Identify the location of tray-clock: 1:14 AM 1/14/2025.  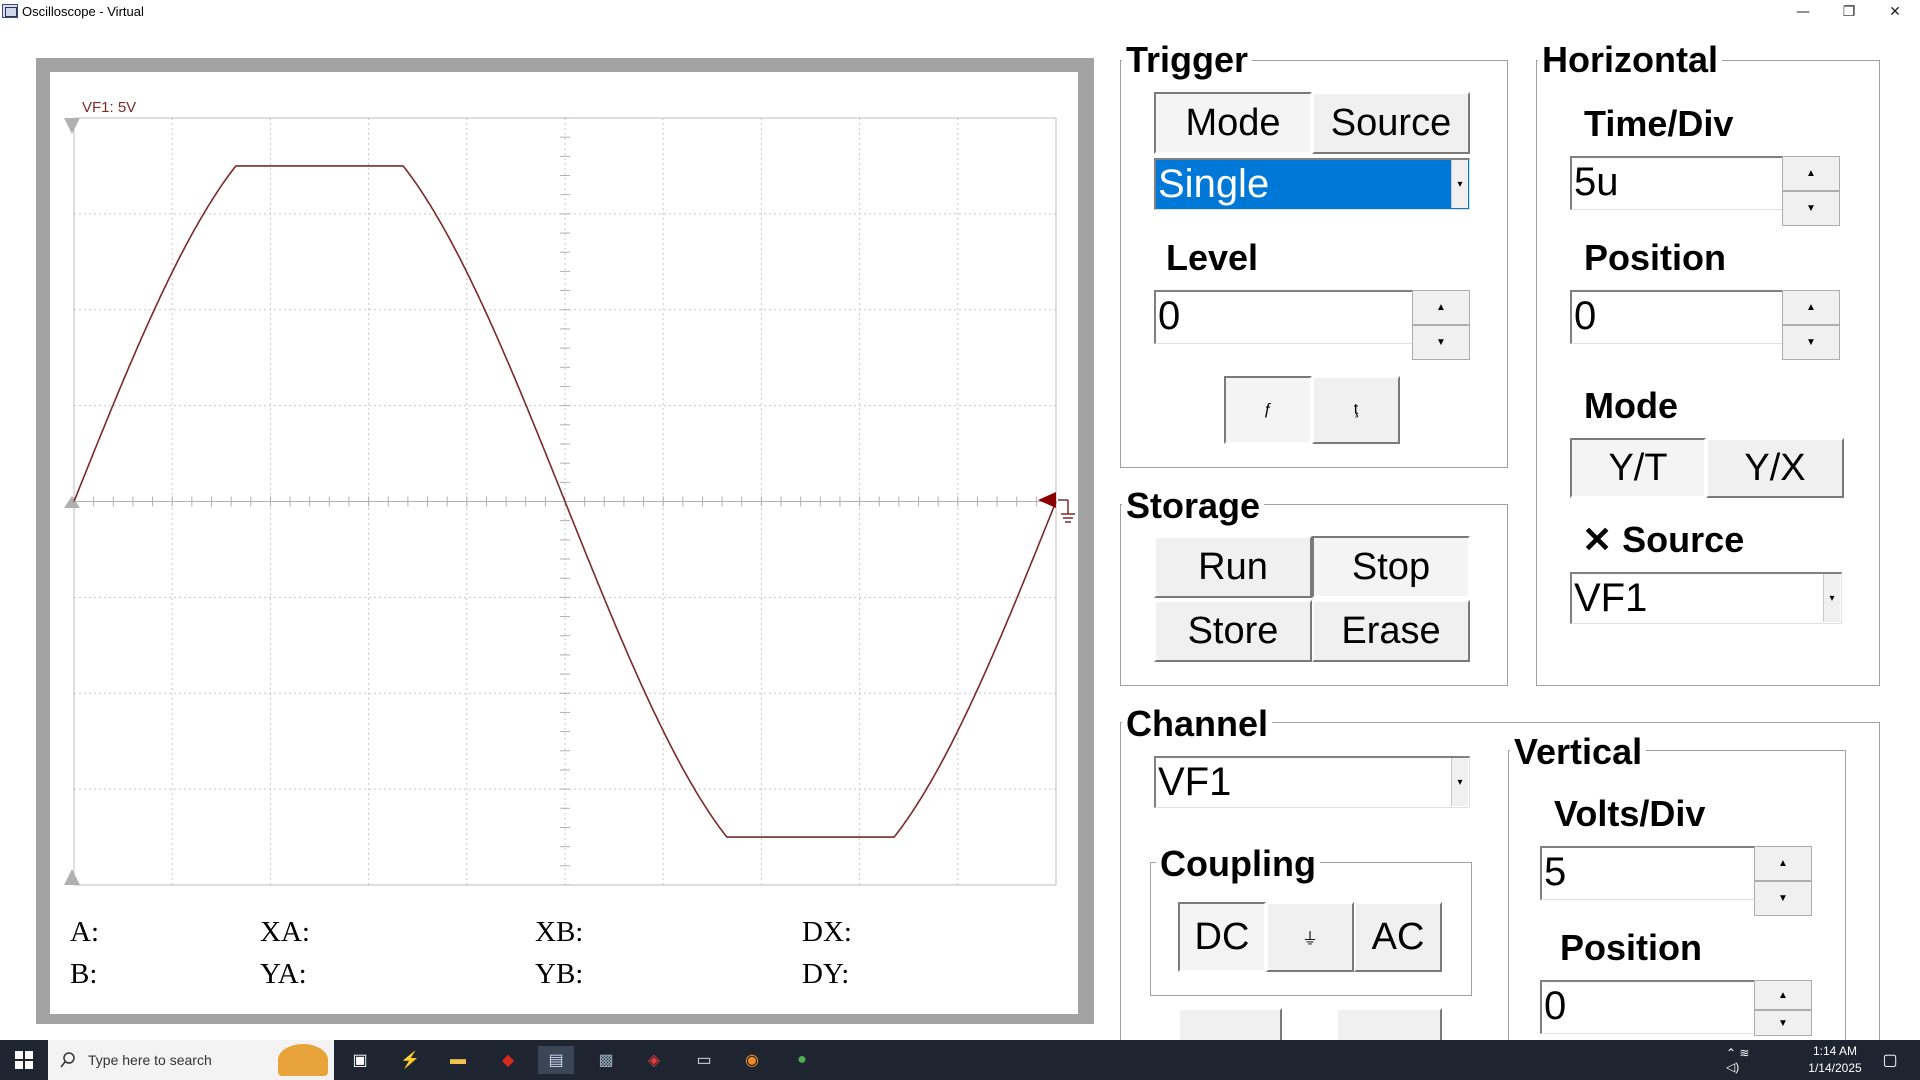
(1835, 1060).